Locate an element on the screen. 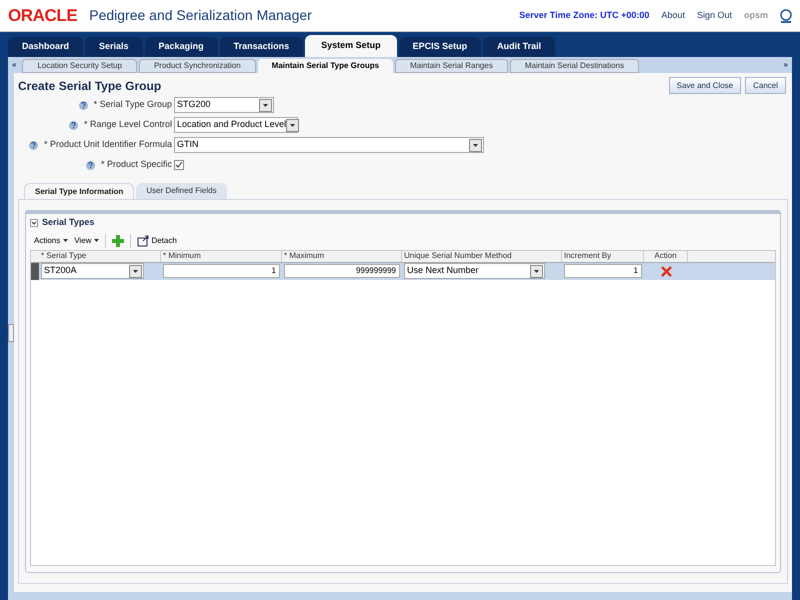  toolbar-button: Cancel is located at coordinates (765, 85).